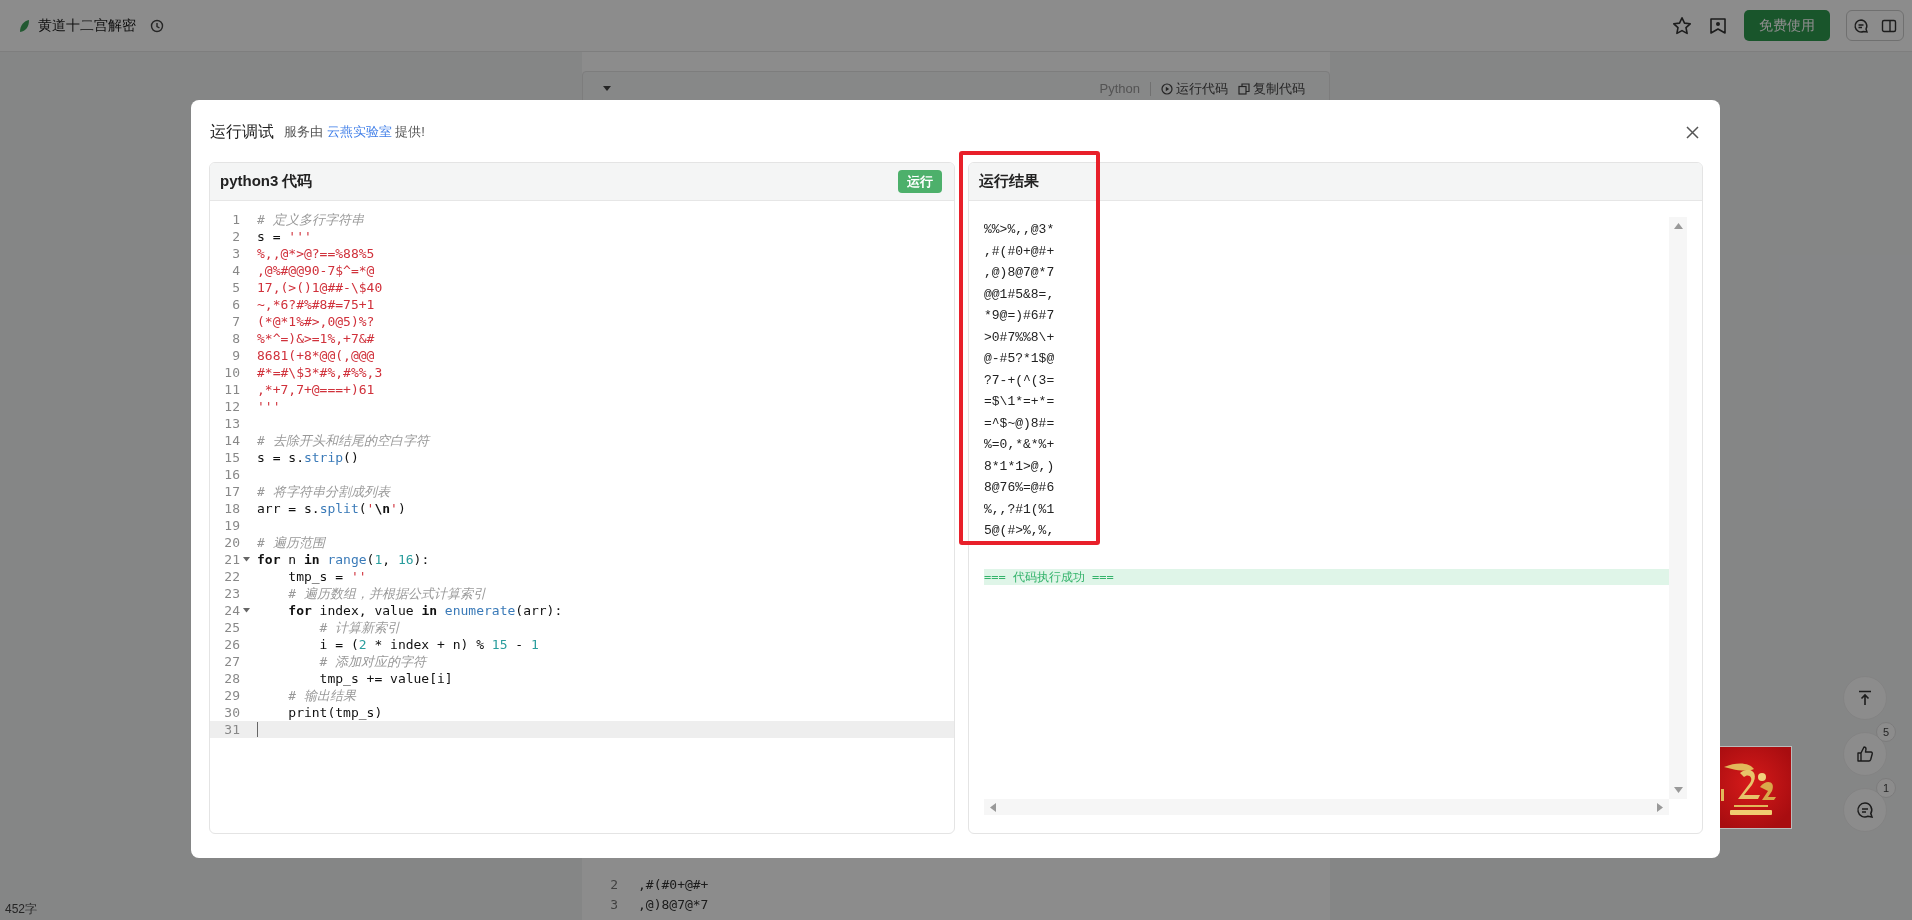 The width and height of the screenshot is (1912, 920). Describe the element at coordinates (257, 729) in the screenshot. I see `text-cursor` at that location.